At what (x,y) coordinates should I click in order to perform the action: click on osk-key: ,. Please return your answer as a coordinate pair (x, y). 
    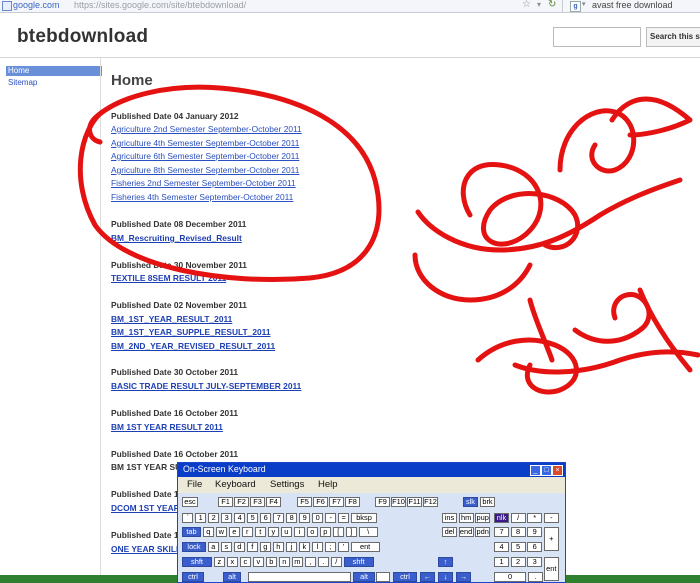
    Looking at the image, I should click on (310, 562).